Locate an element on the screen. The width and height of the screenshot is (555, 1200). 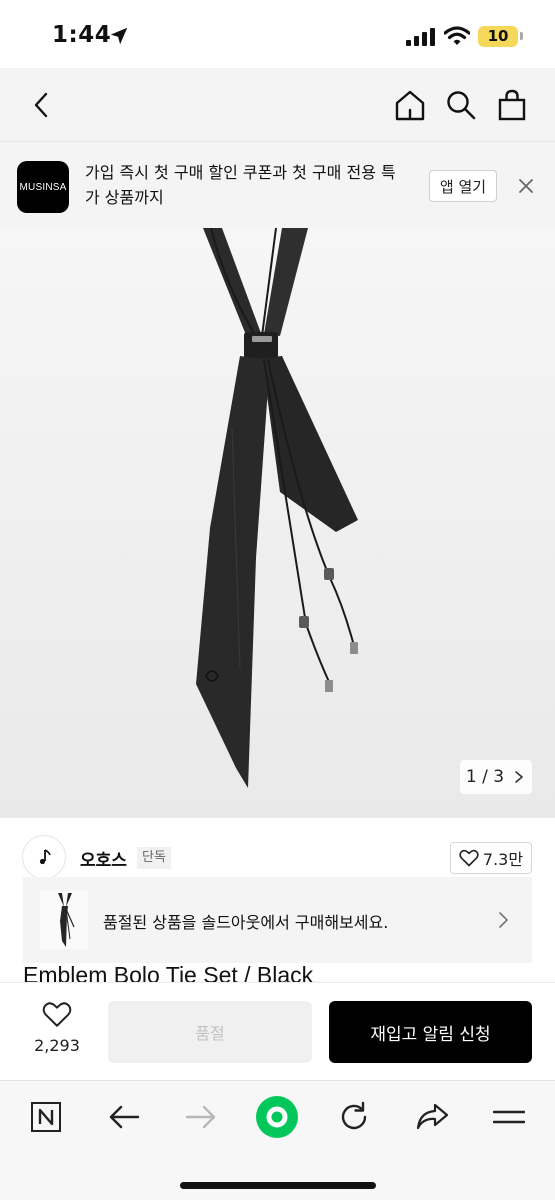
shopping-bag-icon is located at coordinates (512, 105).